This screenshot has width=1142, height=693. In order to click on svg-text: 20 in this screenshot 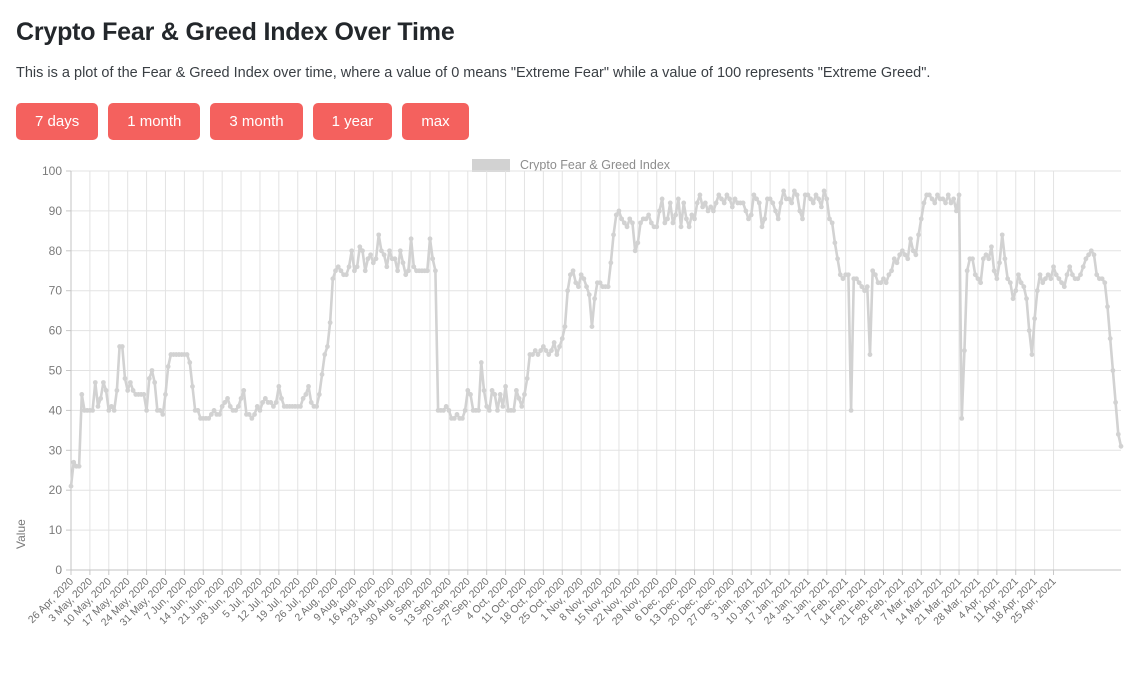, I will do `click(56, 490)`.